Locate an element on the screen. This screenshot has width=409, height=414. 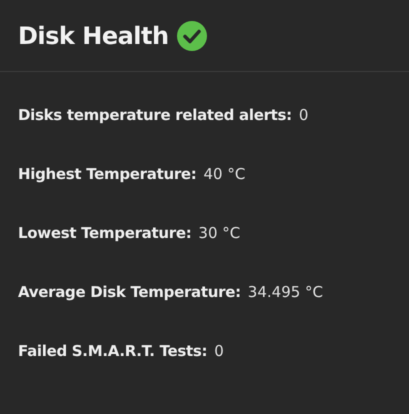
stat-label: Failed S.M.A.R.T. Tests: is located at coordinates (113, 351).